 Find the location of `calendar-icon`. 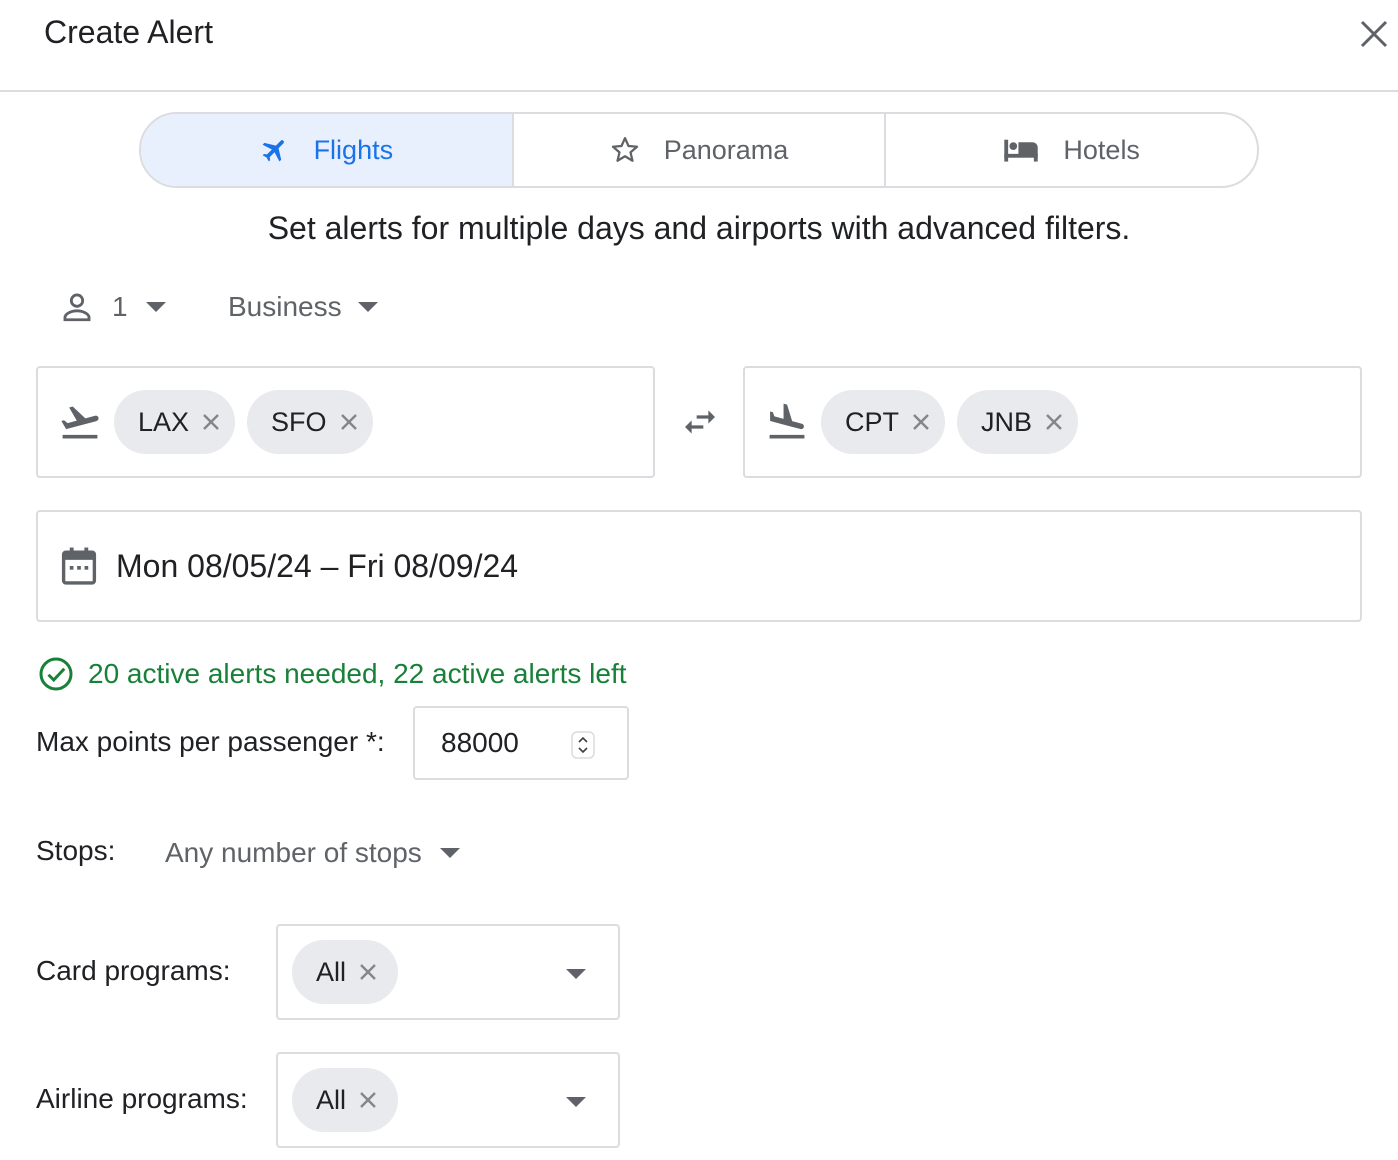

calendar-icon is located at coordinates (79, 566).